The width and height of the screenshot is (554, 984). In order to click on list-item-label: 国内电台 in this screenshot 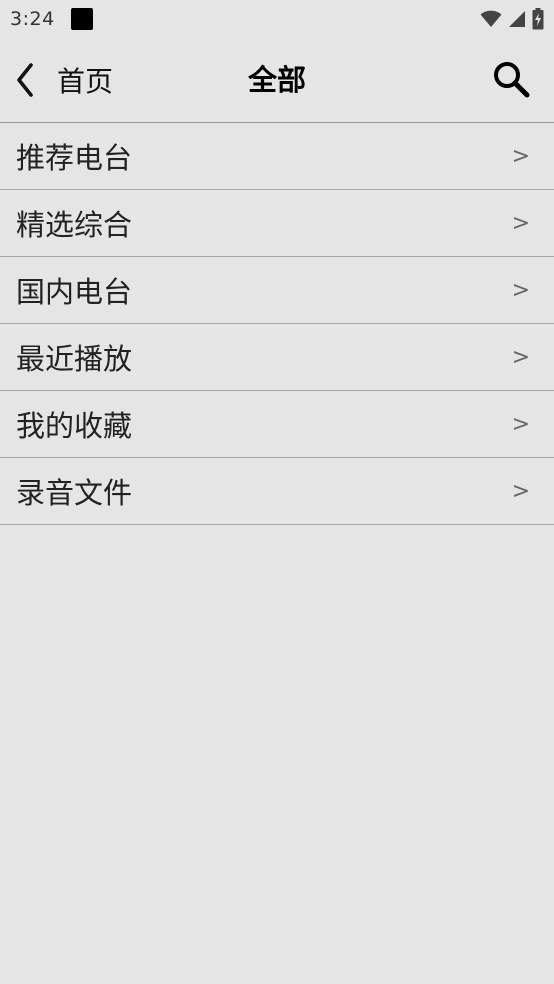, I will do `click(74, 292)`.